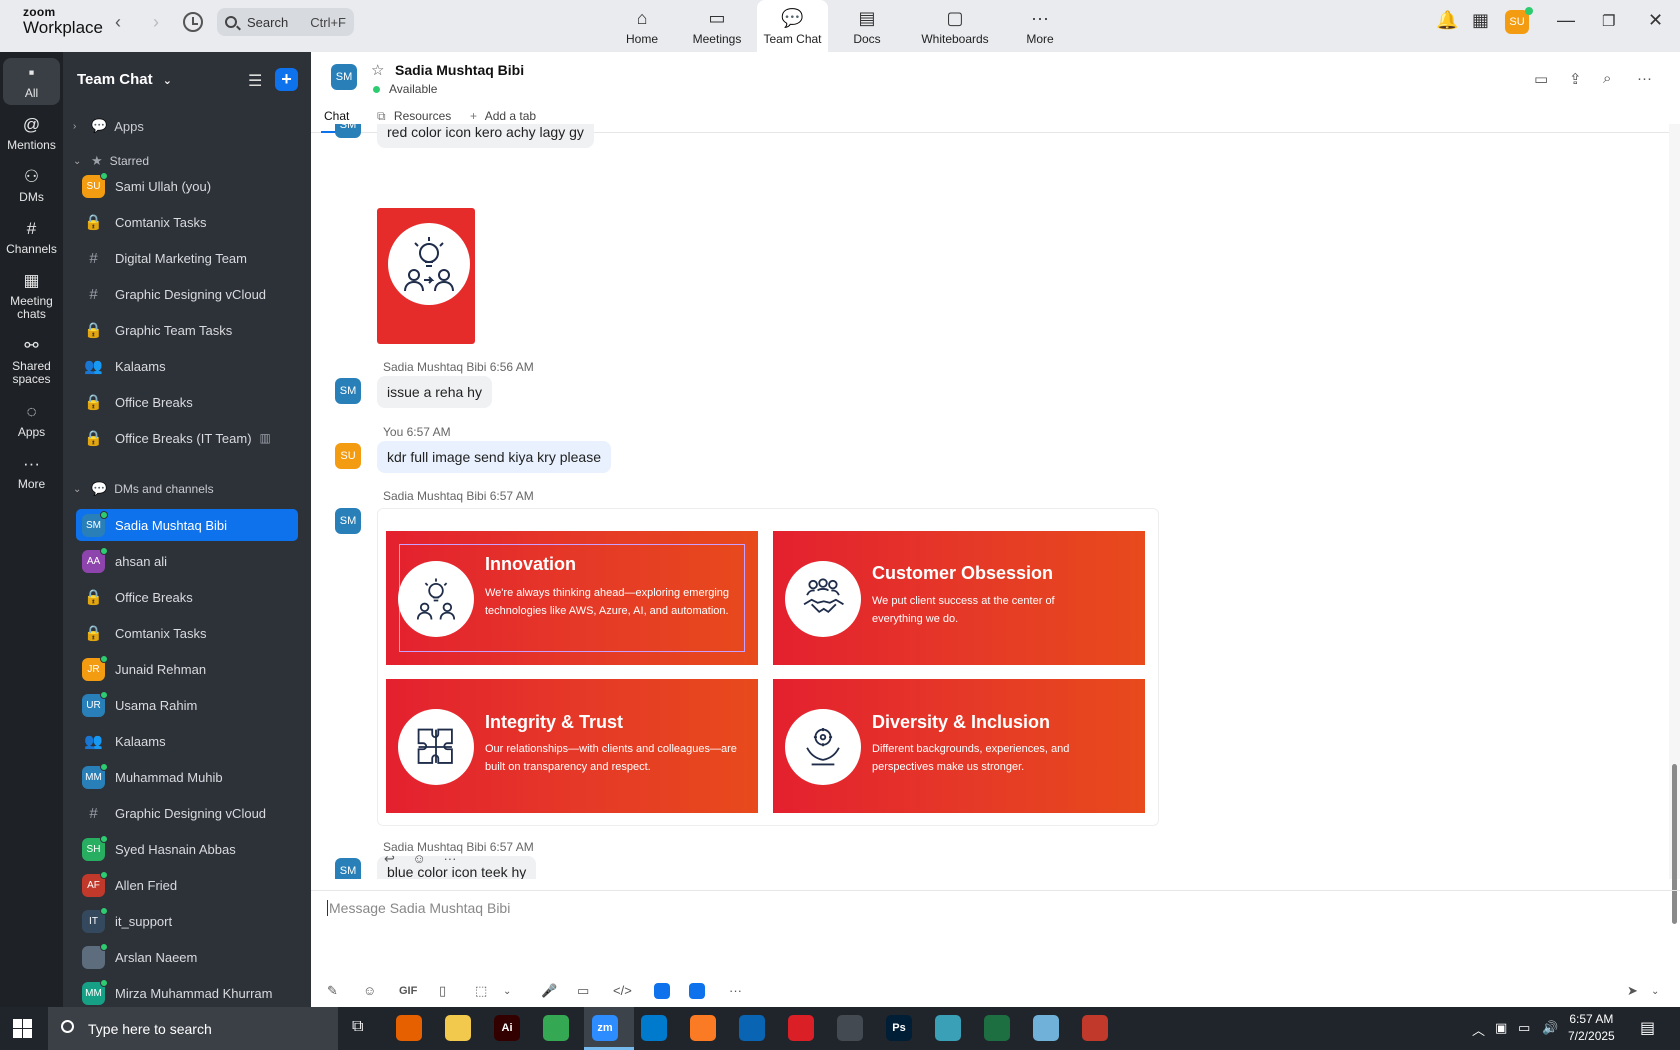 Image resolution: width=1680 pixels, height=1050 pixels. Describe the element at coordinates (22, 1028) in the screenshot. I see `windows-start-icon` at that location.